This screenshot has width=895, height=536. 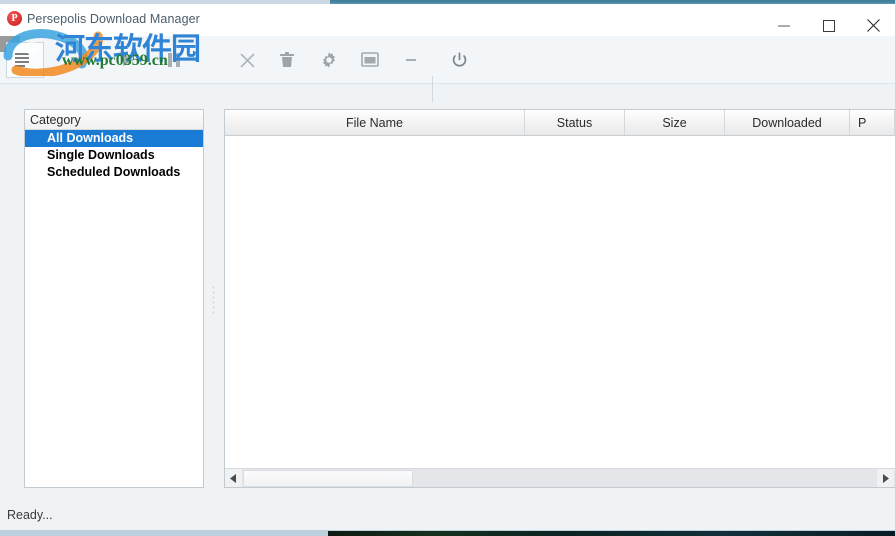 I want to click on sidebar-item-all-downloads: All Downloads, so click(x=114, y=138).